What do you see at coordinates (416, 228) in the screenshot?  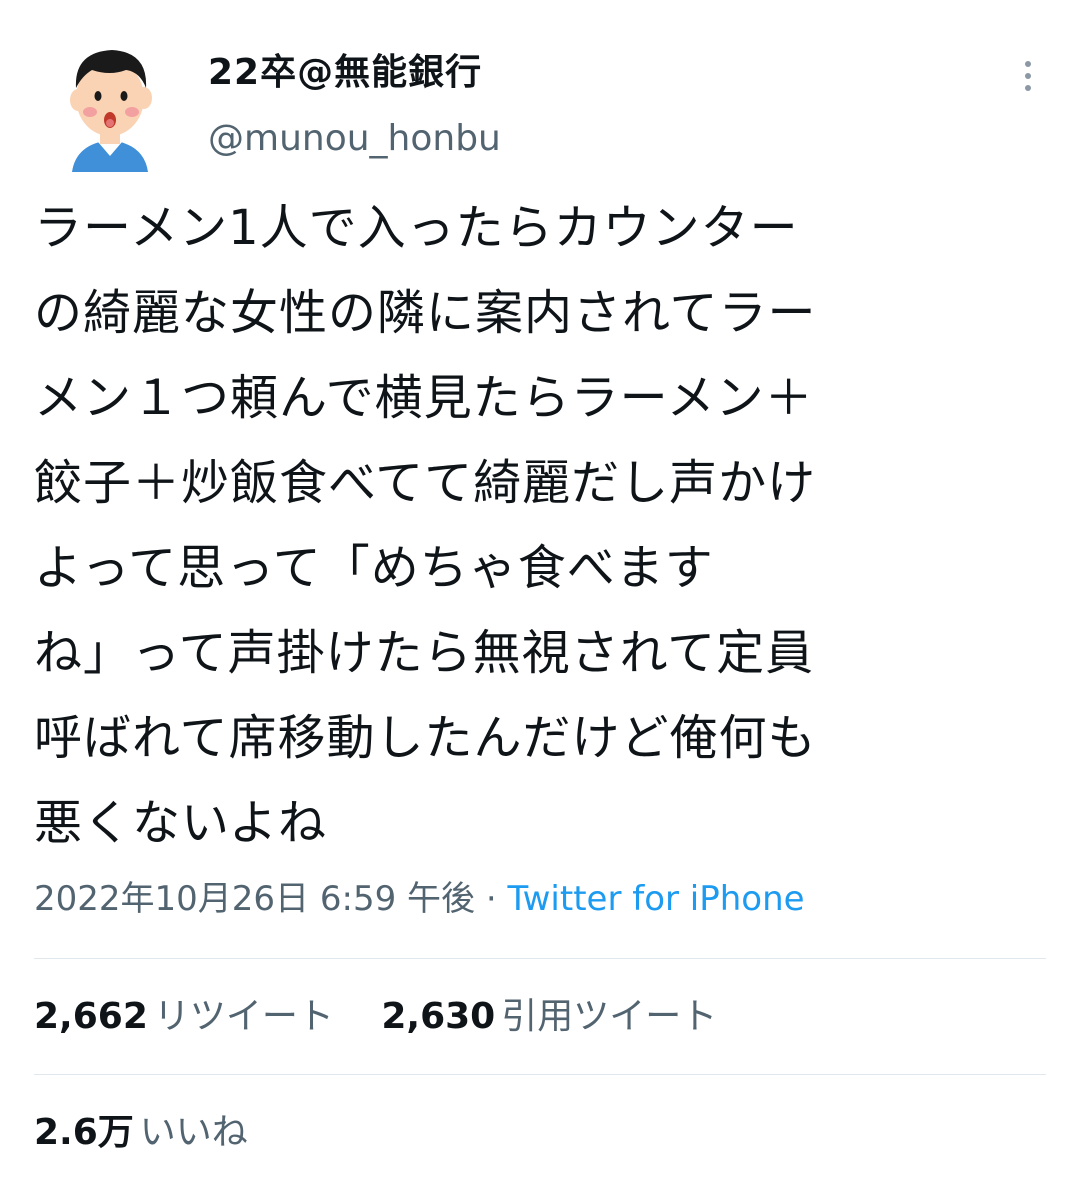 I see `tweet-text-line: ラーメン1人で入ったらカウンター` at bounding box center [416, 228].